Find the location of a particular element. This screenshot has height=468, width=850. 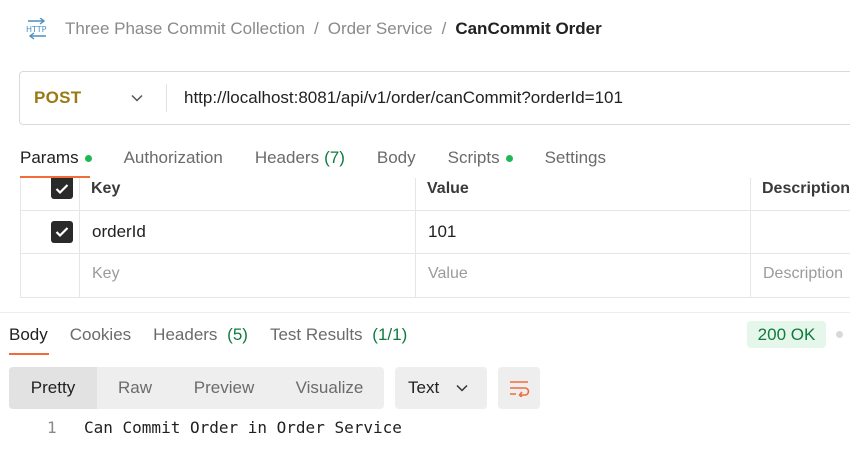

new-value-input: Value is located at coordinates (448, 274).